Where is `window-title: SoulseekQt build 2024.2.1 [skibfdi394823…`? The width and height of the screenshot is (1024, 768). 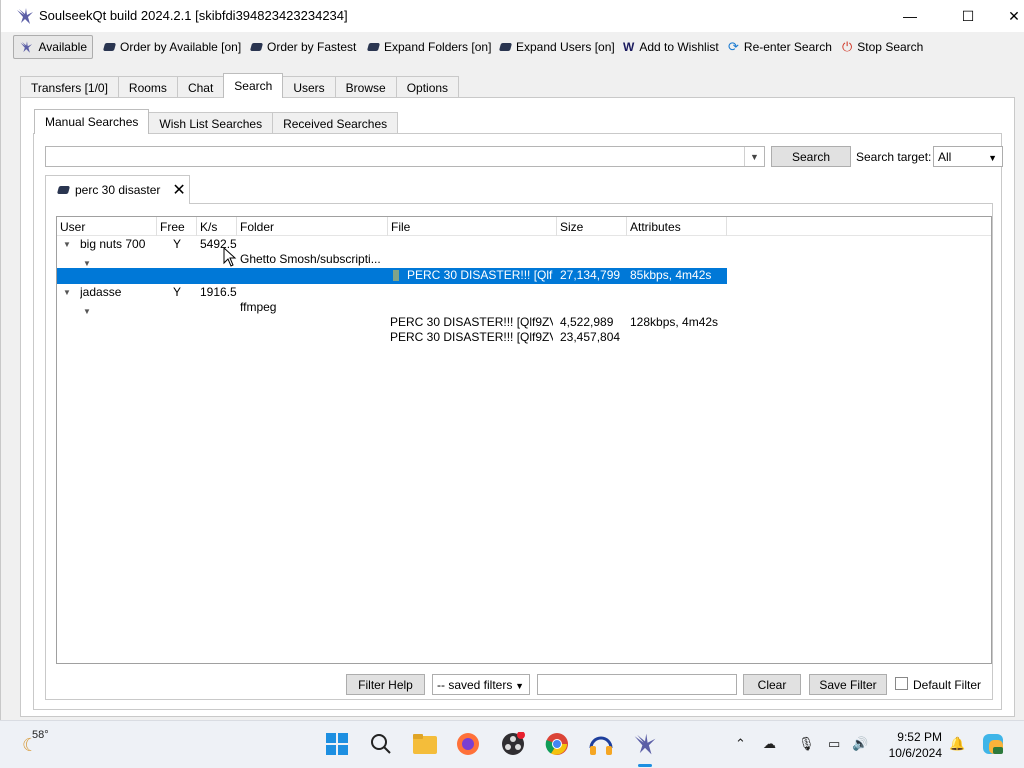
window-title: SoulseekQt build 2024.2.1 [skibfdi394823… is located at coordinates (193, 15).